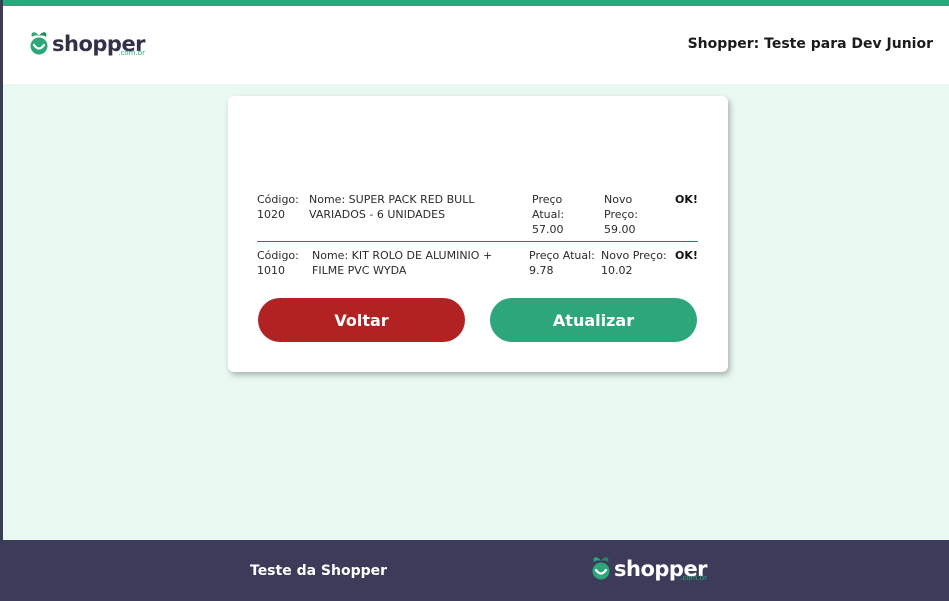 Image resolution: width=949 pixels, height=601 pixels. I want to click on product-code: 1010, so click(271, 270).